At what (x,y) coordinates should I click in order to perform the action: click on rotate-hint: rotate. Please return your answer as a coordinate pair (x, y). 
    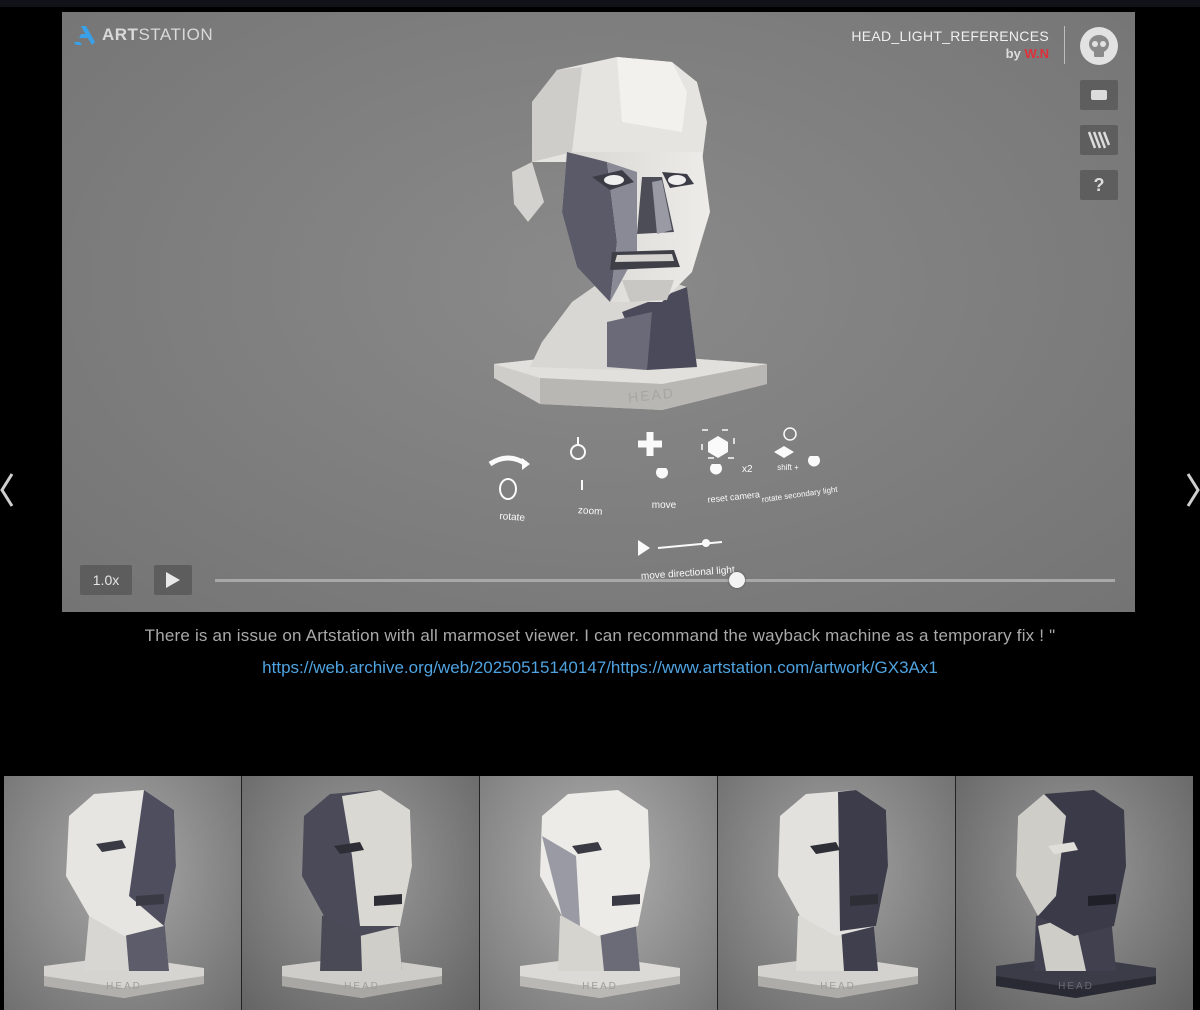
    Looking at the image, I should click on (509, 489).